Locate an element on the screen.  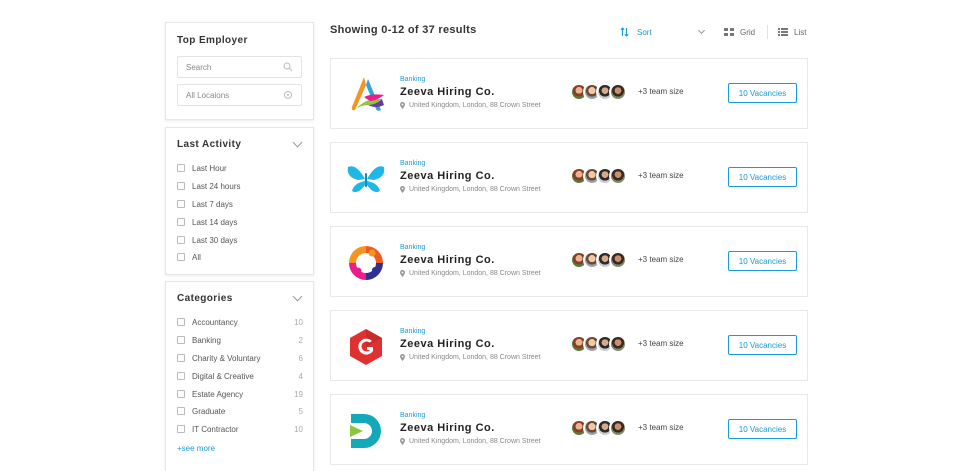
activity-option-last-24-hours: Last 24 hours is located at coordinates (240, 186).